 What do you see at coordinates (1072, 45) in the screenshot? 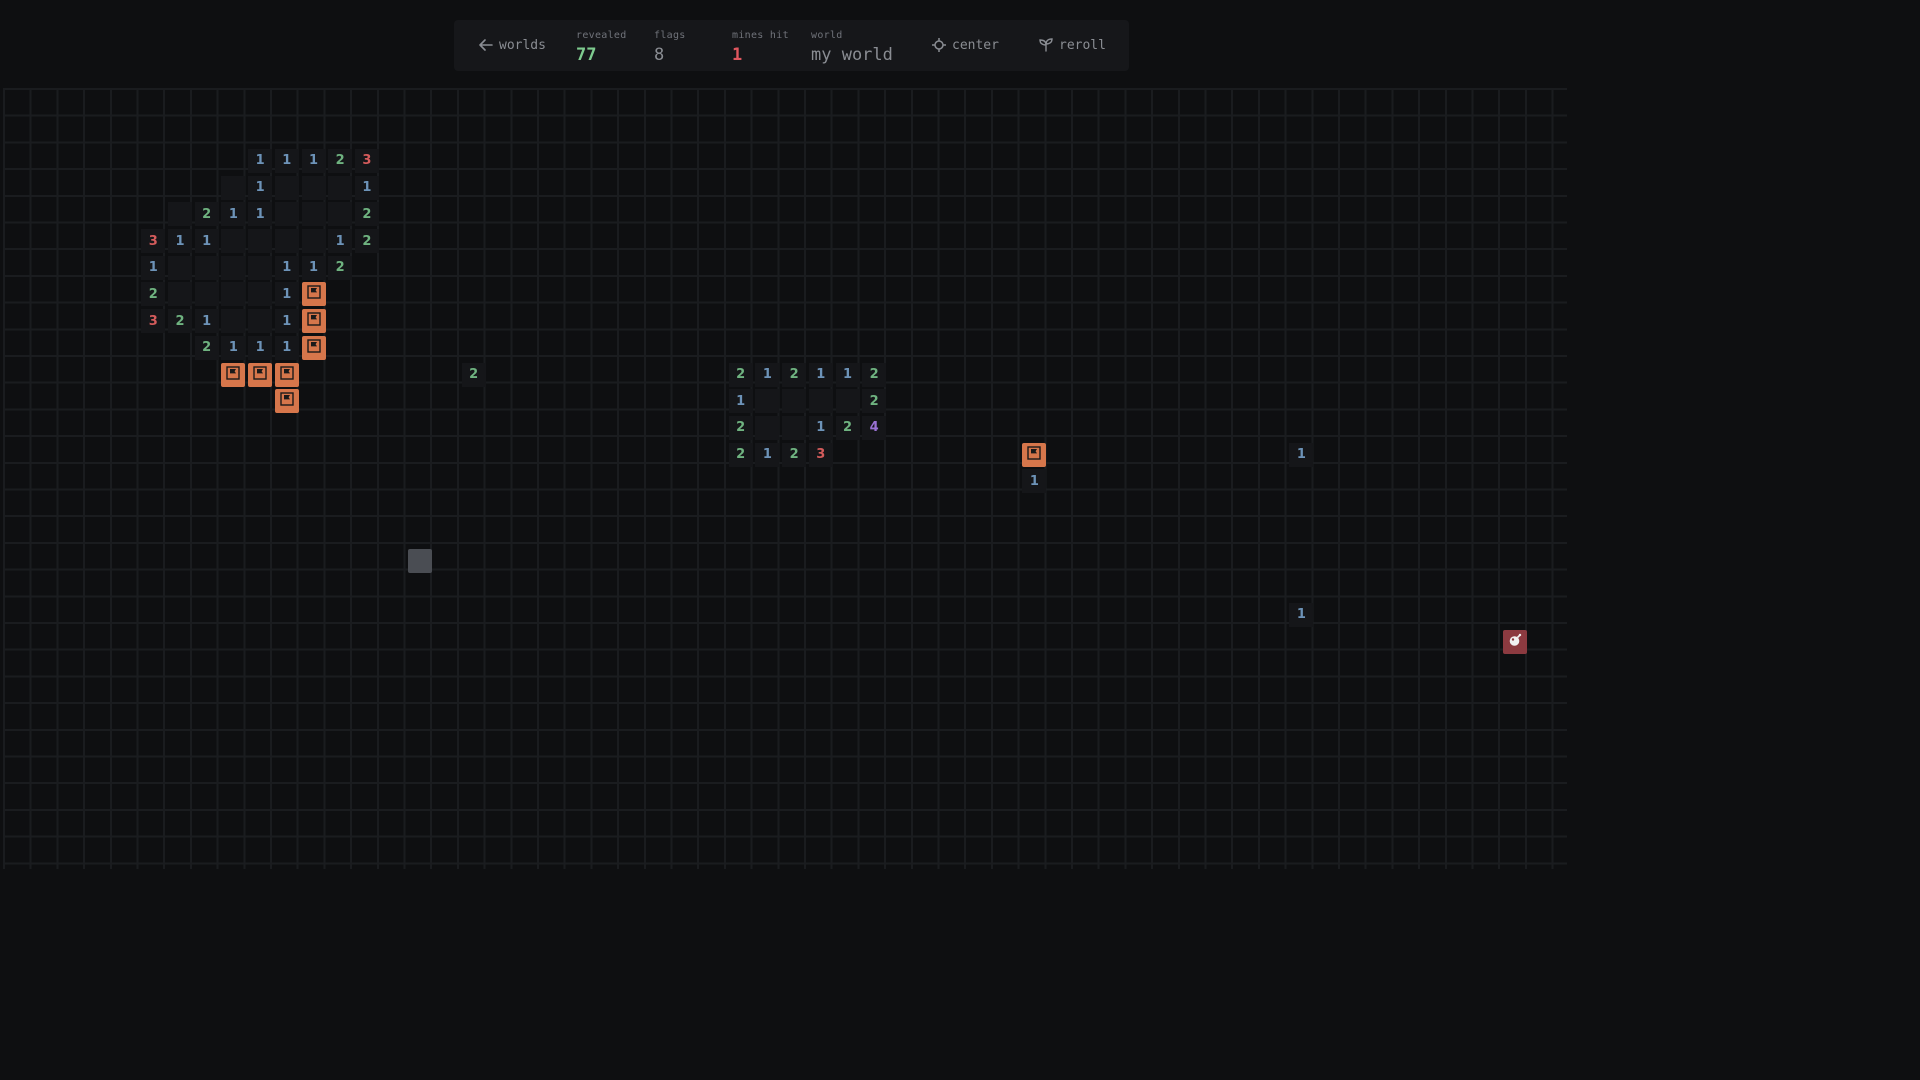
I see `reroll-button: reroll` at bounding box center [1072, 45].